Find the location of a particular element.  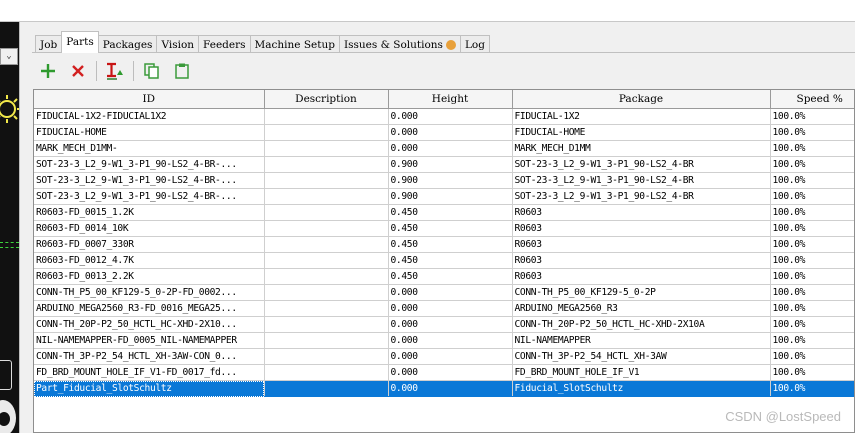

column-header-package: Package is located at coordinates (641, 99).